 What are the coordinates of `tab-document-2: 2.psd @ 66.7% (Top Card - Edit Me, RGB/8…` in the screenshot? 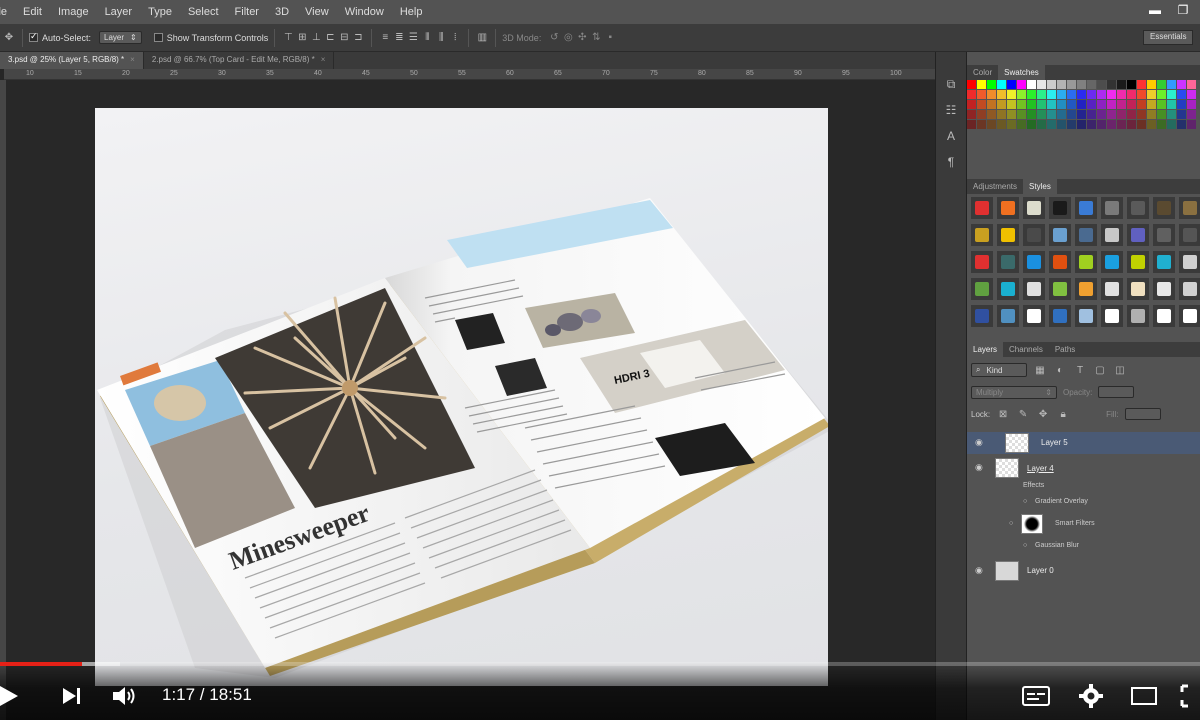 It's located at (239, 60).